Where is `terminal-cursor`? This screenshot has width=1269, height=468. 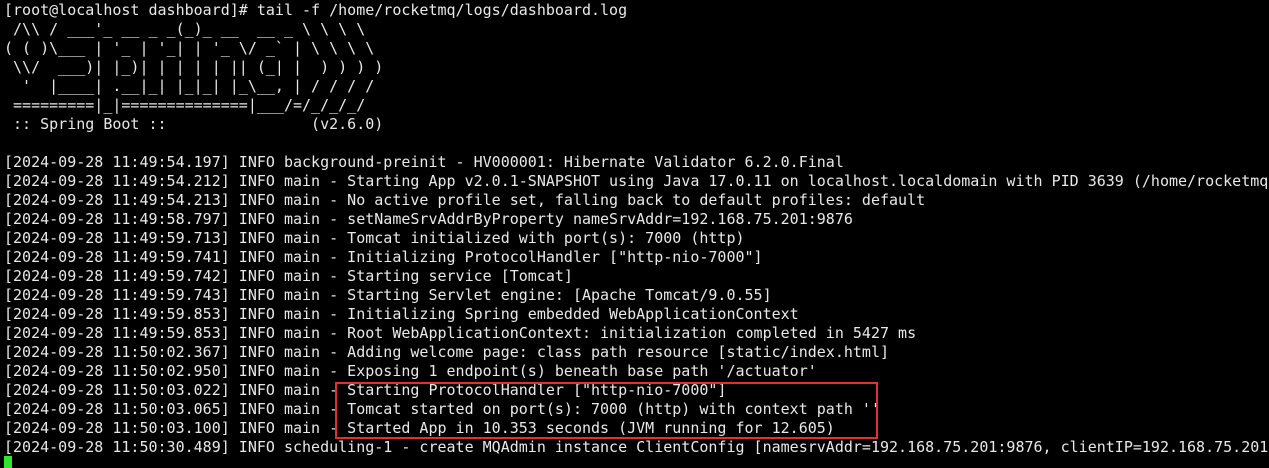 terminal-cursor is located at coordinates (8, 462).